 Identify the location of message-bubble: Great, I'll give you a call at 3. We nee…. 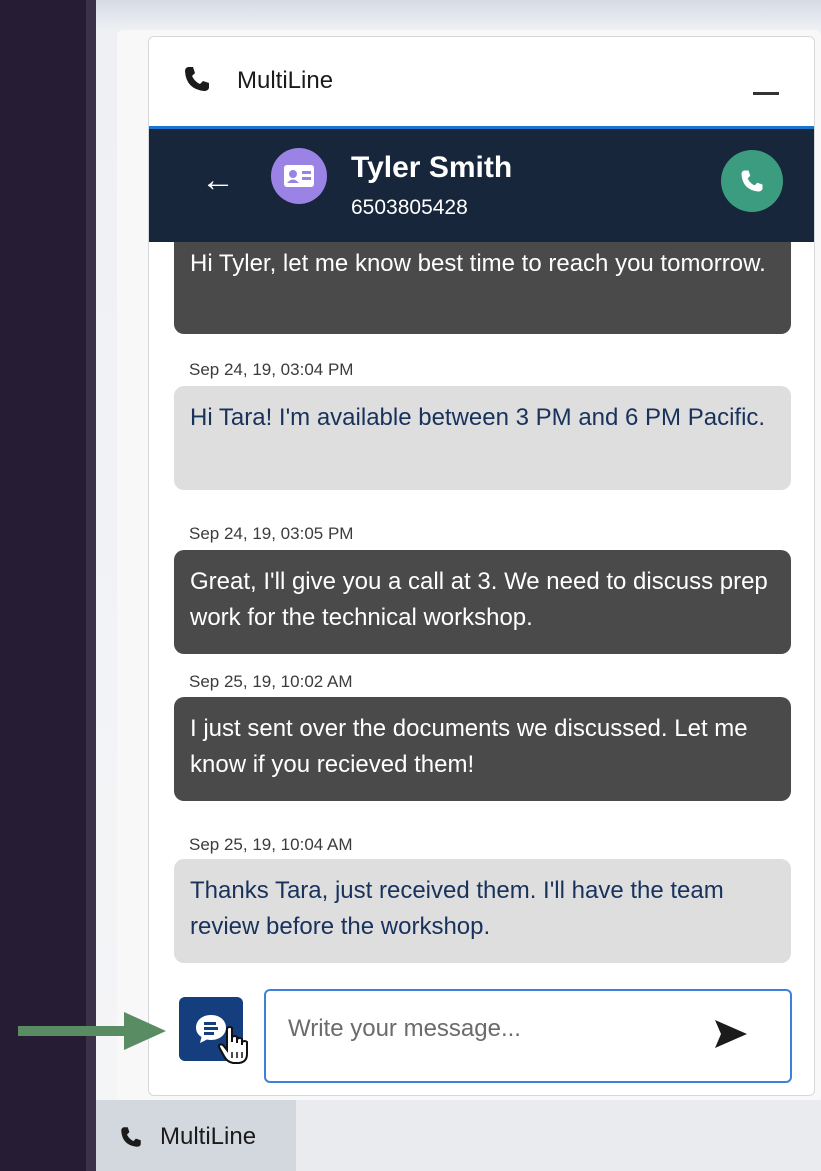
(482, 602).